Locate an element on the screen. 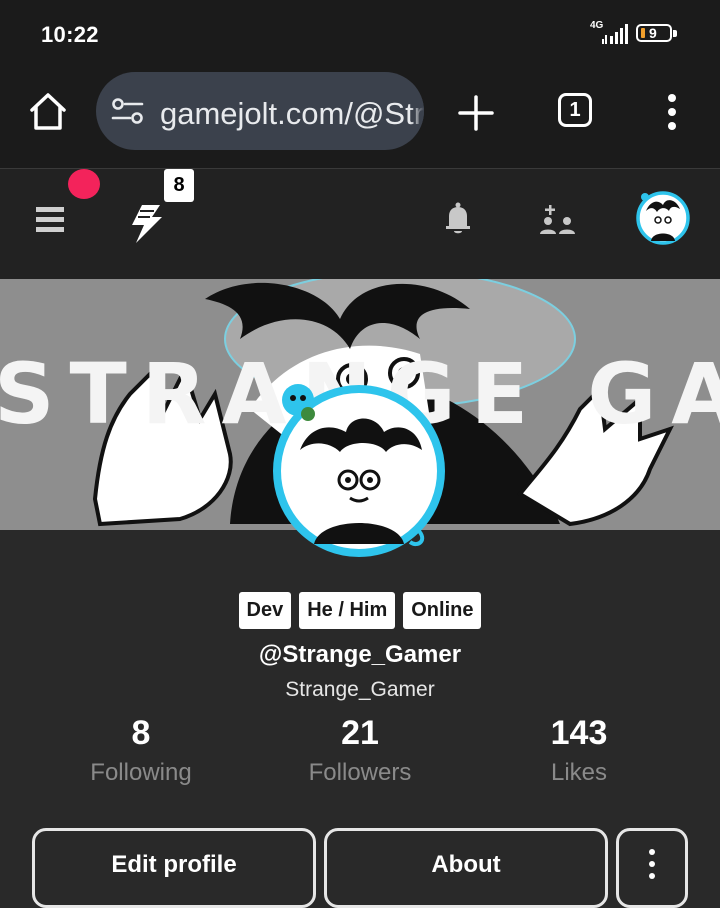 The image size is (720, 908). battery-icon: 9 is located at coordinates (657, 34).